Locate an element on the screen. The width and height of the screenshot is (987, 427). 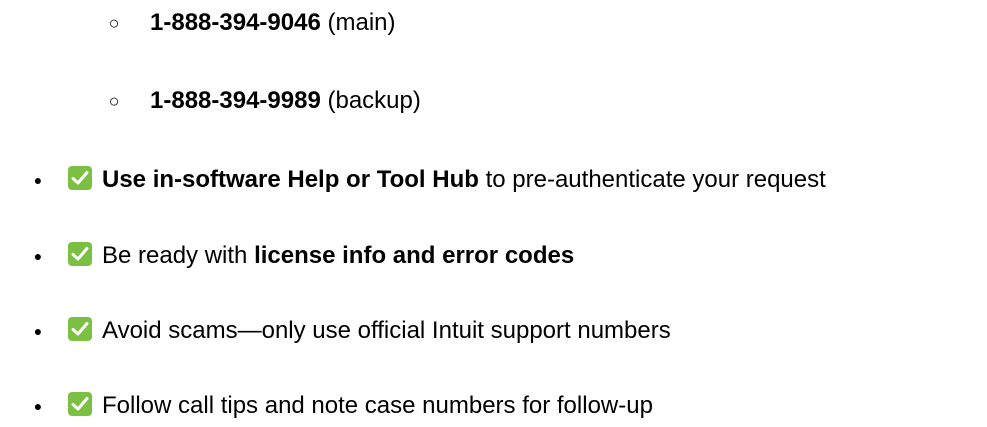
item-bold-text: license info and error codes is located at coordinates (414, 255).